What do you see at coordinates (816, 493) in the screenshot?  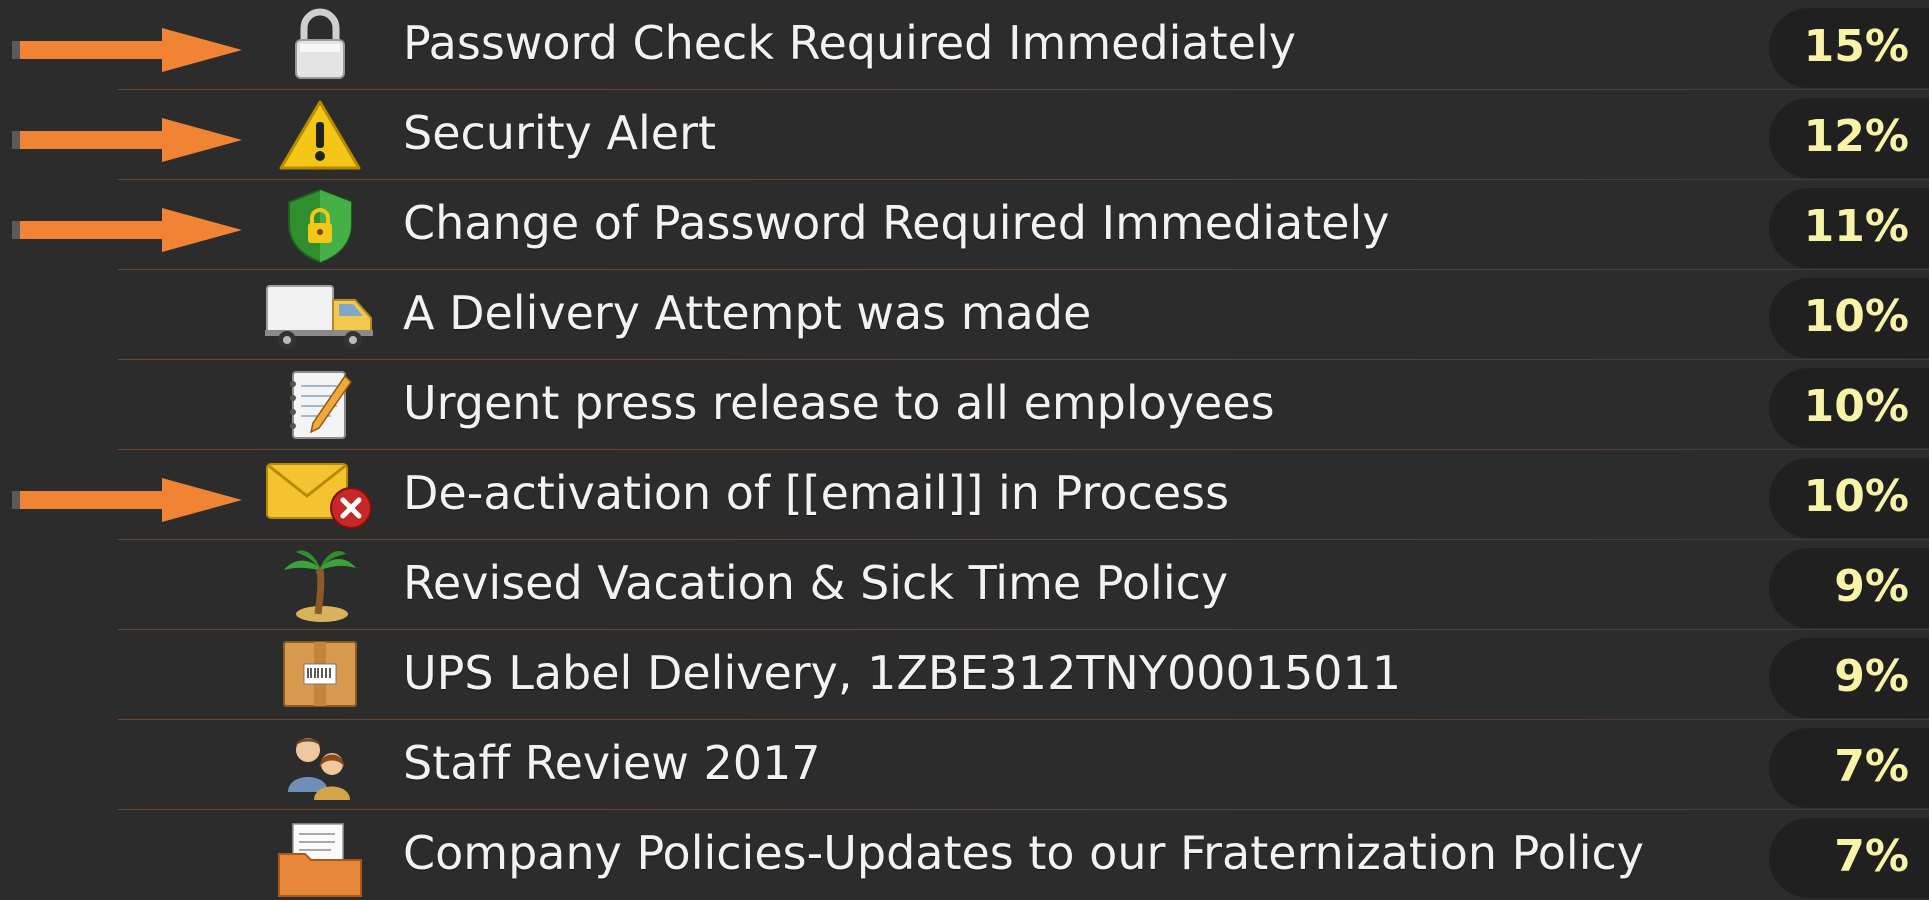 I see `item-label: De-activation of [[email]] in Process` at bounding box center [816, 493].